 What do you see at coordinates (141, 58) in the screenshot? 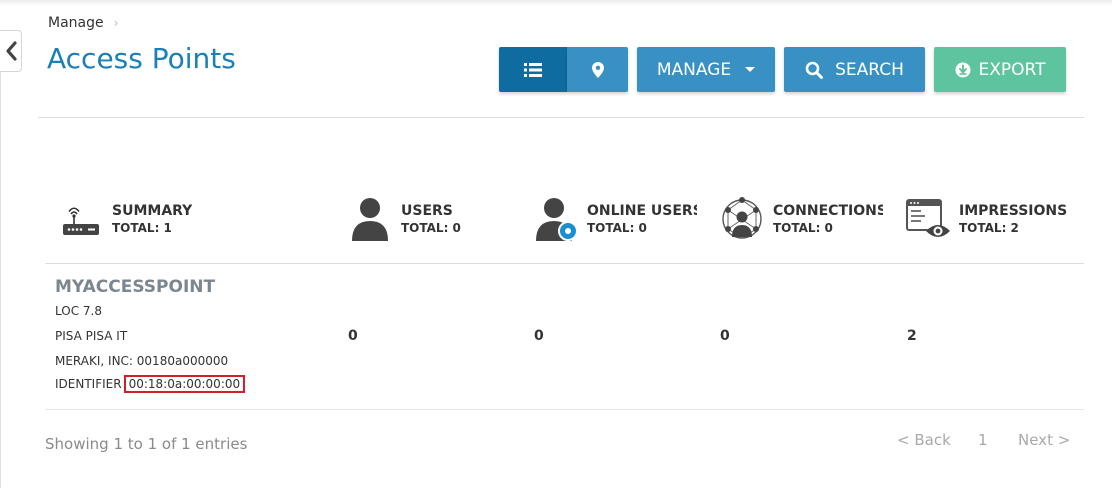
I see `page-title: Access Points` at bounding box center [141, 58].